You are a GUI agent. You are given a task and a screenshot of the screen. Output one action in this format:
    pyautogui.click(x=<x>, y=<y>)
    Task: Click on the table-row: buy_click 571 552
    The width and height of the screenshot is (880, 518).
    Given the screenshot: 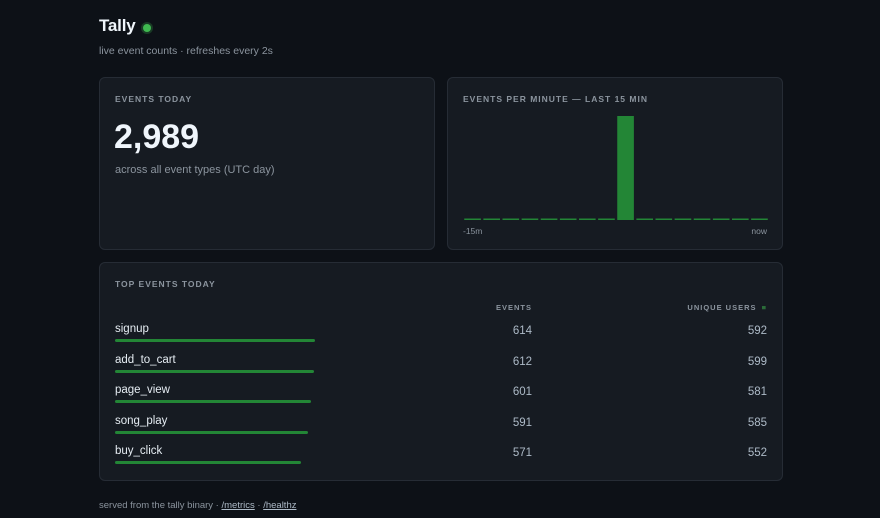 What is the action you would take?
    pyautogui.click(x=441, y=458)
    